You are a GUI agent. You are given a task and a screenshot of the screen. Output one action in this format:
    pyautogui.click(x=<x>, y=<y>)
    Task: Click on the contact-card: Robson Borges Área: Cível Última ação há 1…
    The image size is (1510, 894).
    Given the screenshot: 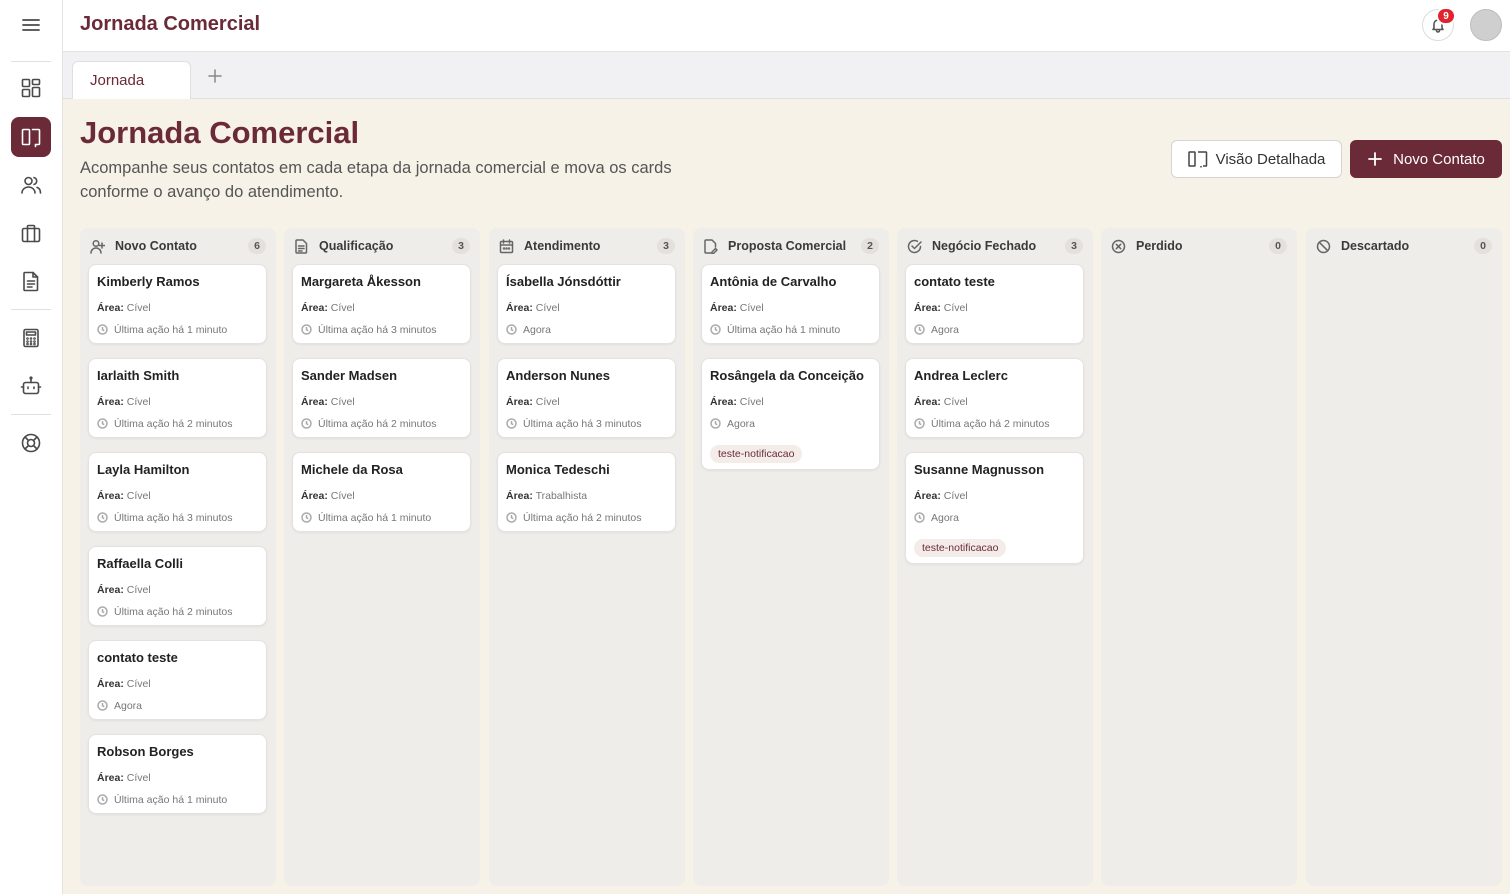 What is the action you would take?
    pyautogui.click(x=177, y=774)
    